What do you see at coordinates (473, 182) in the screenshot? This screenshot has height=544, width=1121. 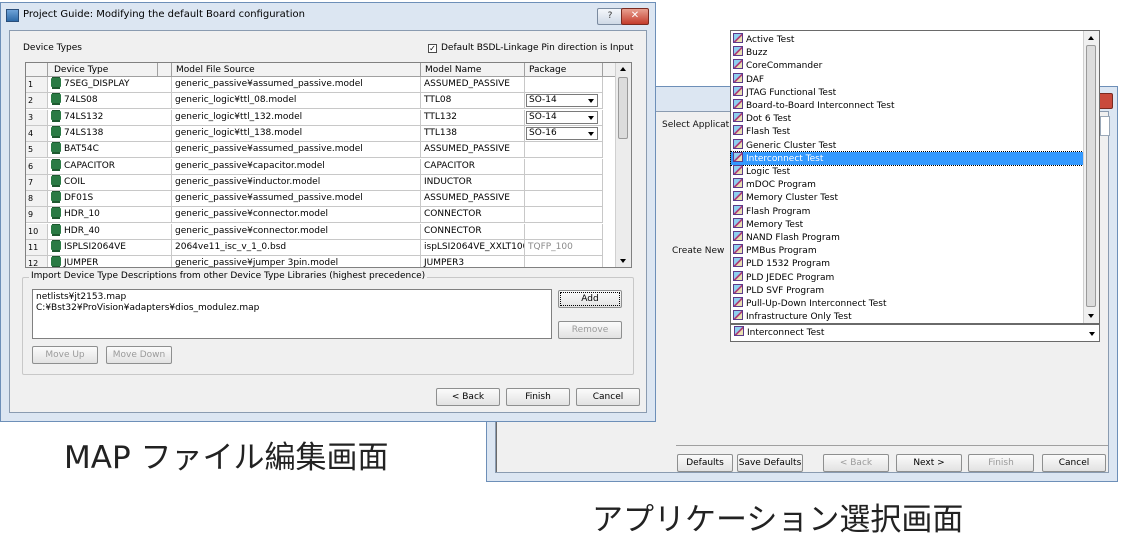 I see `model-name-cell: INDUCTOR` at bounding box center [473, 182].